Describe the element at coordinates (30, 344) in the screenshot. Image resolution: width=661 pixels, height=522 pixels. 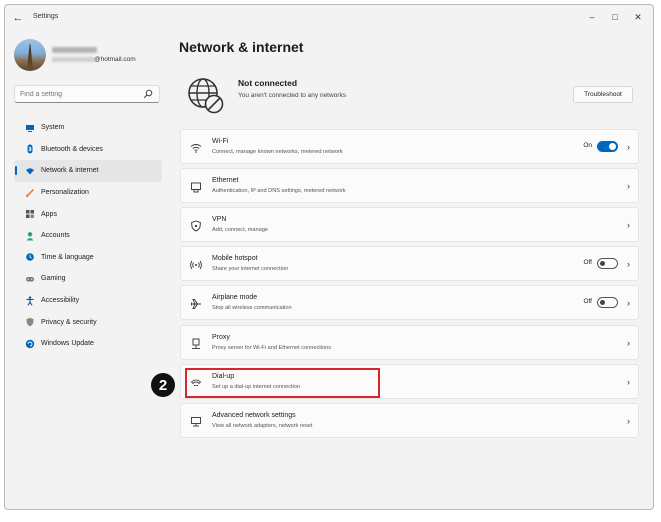
I see `update-icon` at that location.